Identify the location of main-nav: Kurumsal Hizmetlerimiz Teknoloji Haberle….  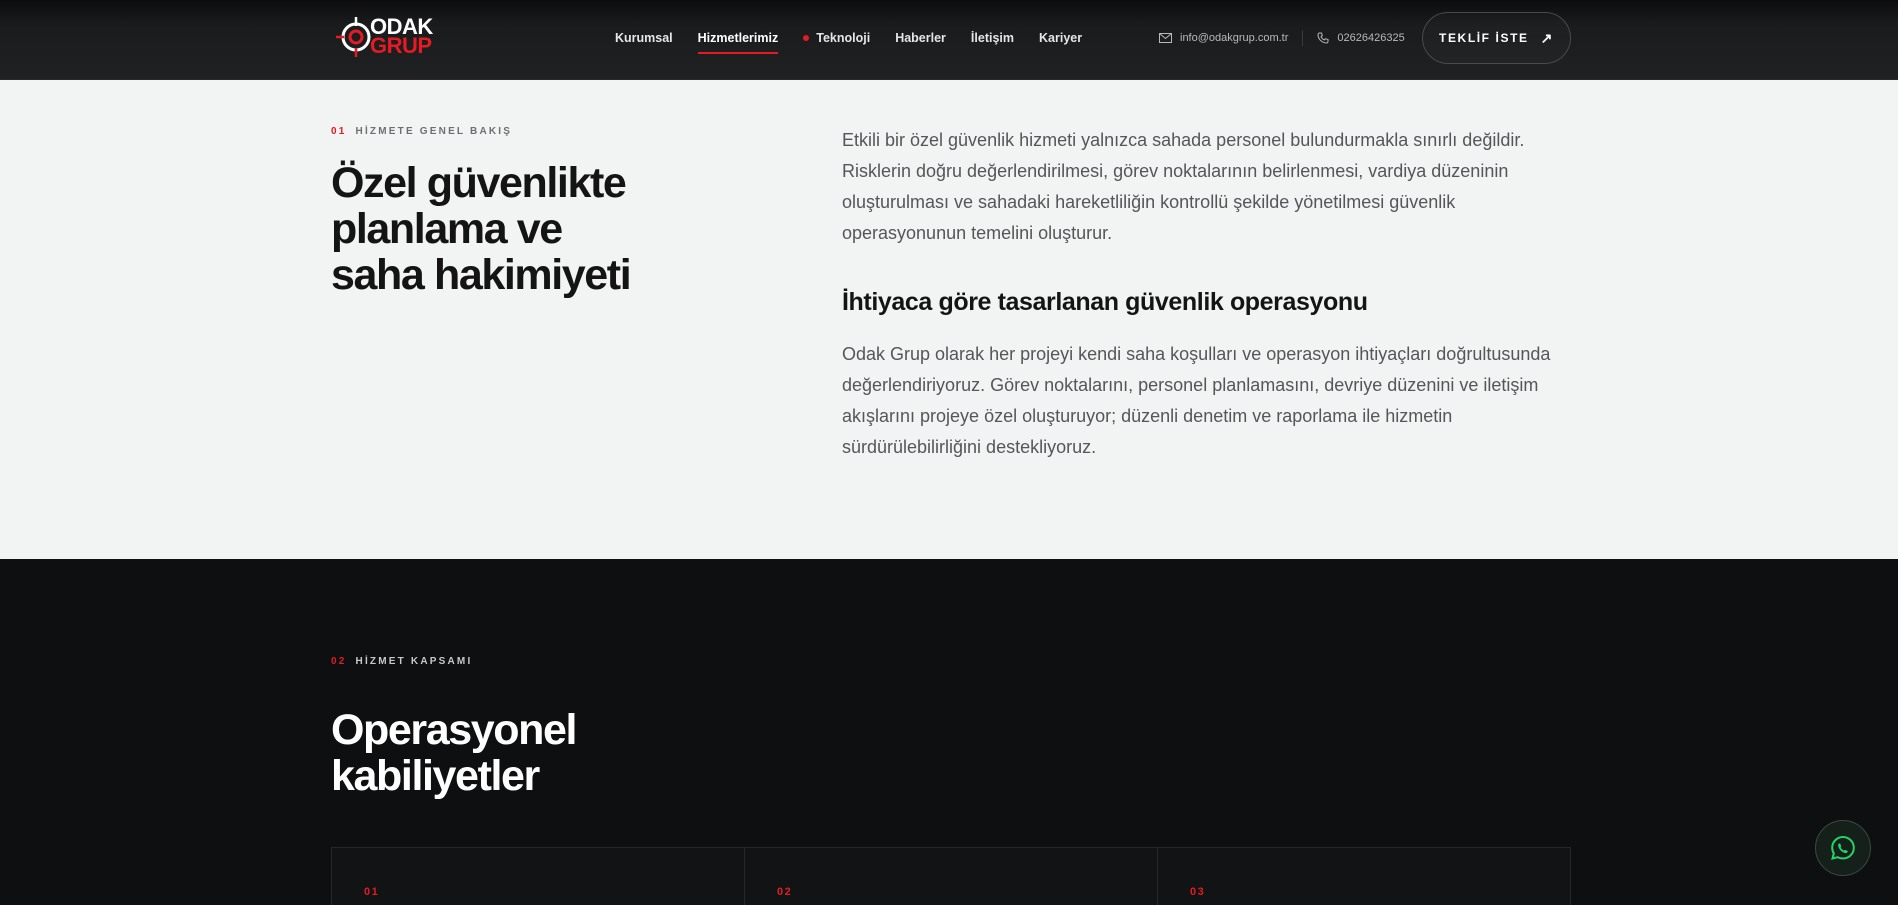
(861, 38).